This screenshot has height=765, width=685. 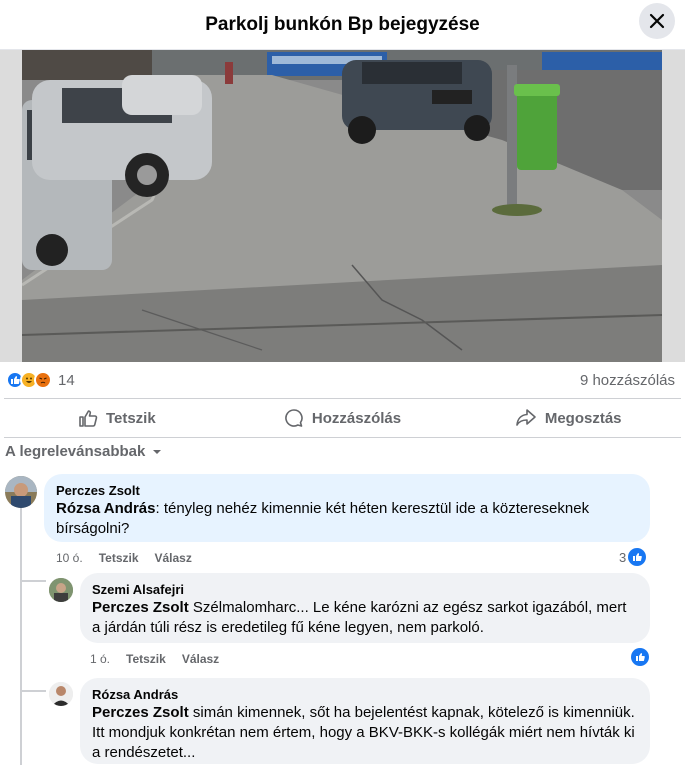 I want to click on comment-author: Perczes Zsolt, so click(x=347, y=490).